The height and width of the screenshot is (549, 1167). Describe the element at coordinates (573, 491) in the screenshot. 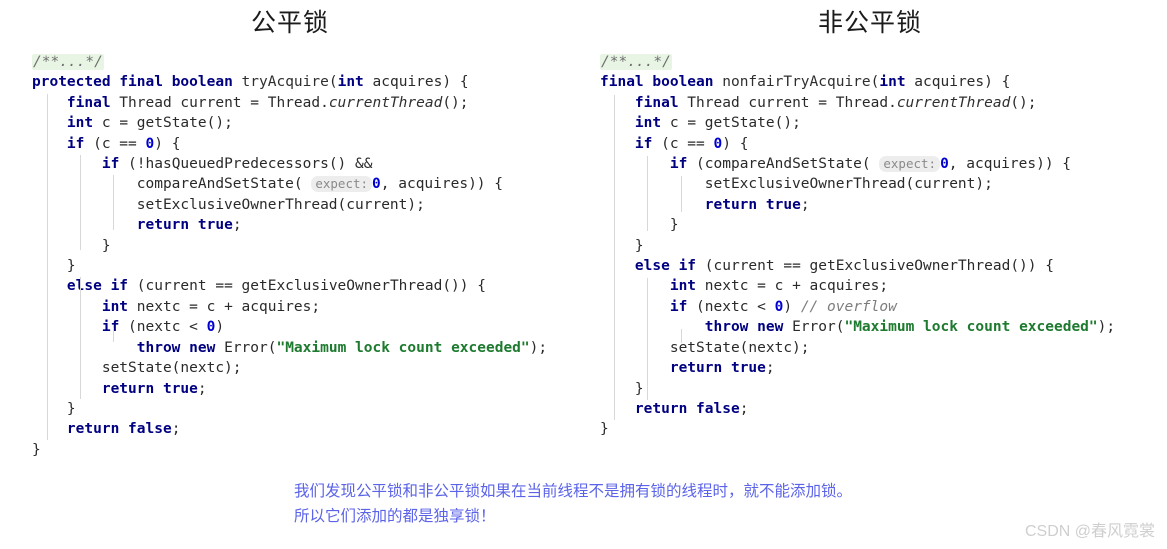

I see `caption-line-1: 我们发现公平锁和非公平锁如果在当前线程不是拥有锁的线程时，就不能添加锁。` at that location.